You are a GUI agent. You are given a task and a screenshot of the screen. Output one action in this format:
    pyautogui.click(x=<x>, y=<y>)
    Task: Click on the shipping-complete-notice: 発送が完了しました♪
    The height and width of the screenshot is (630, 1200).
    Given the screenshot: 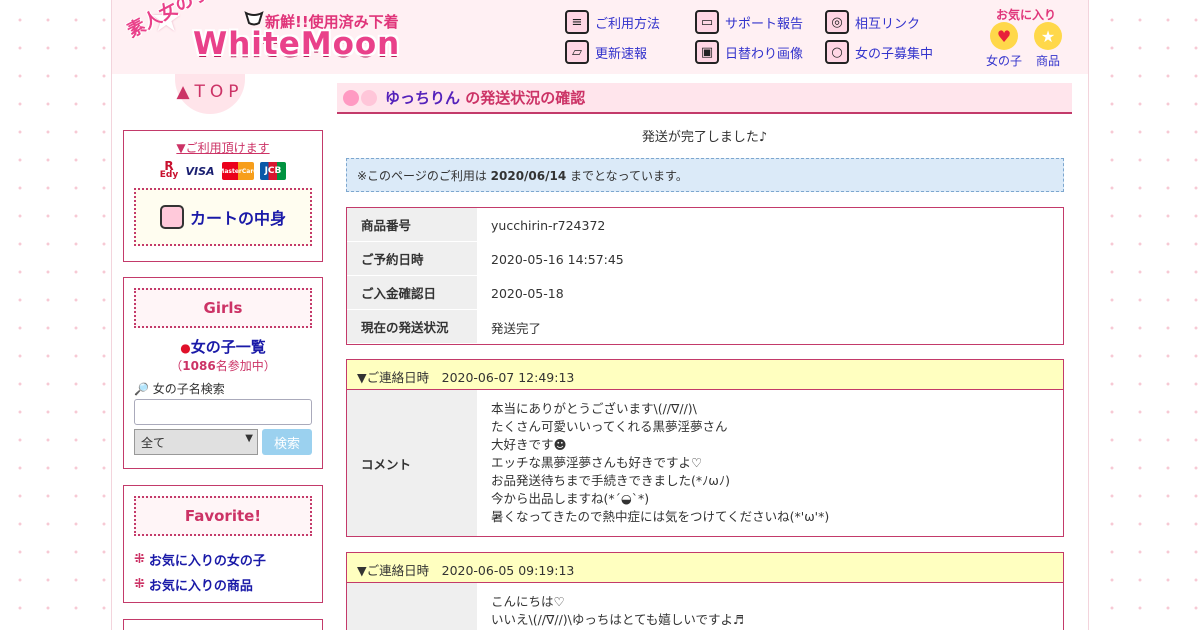 What is the action you would take?
    pyautogui.click(x=704, y=137)
    